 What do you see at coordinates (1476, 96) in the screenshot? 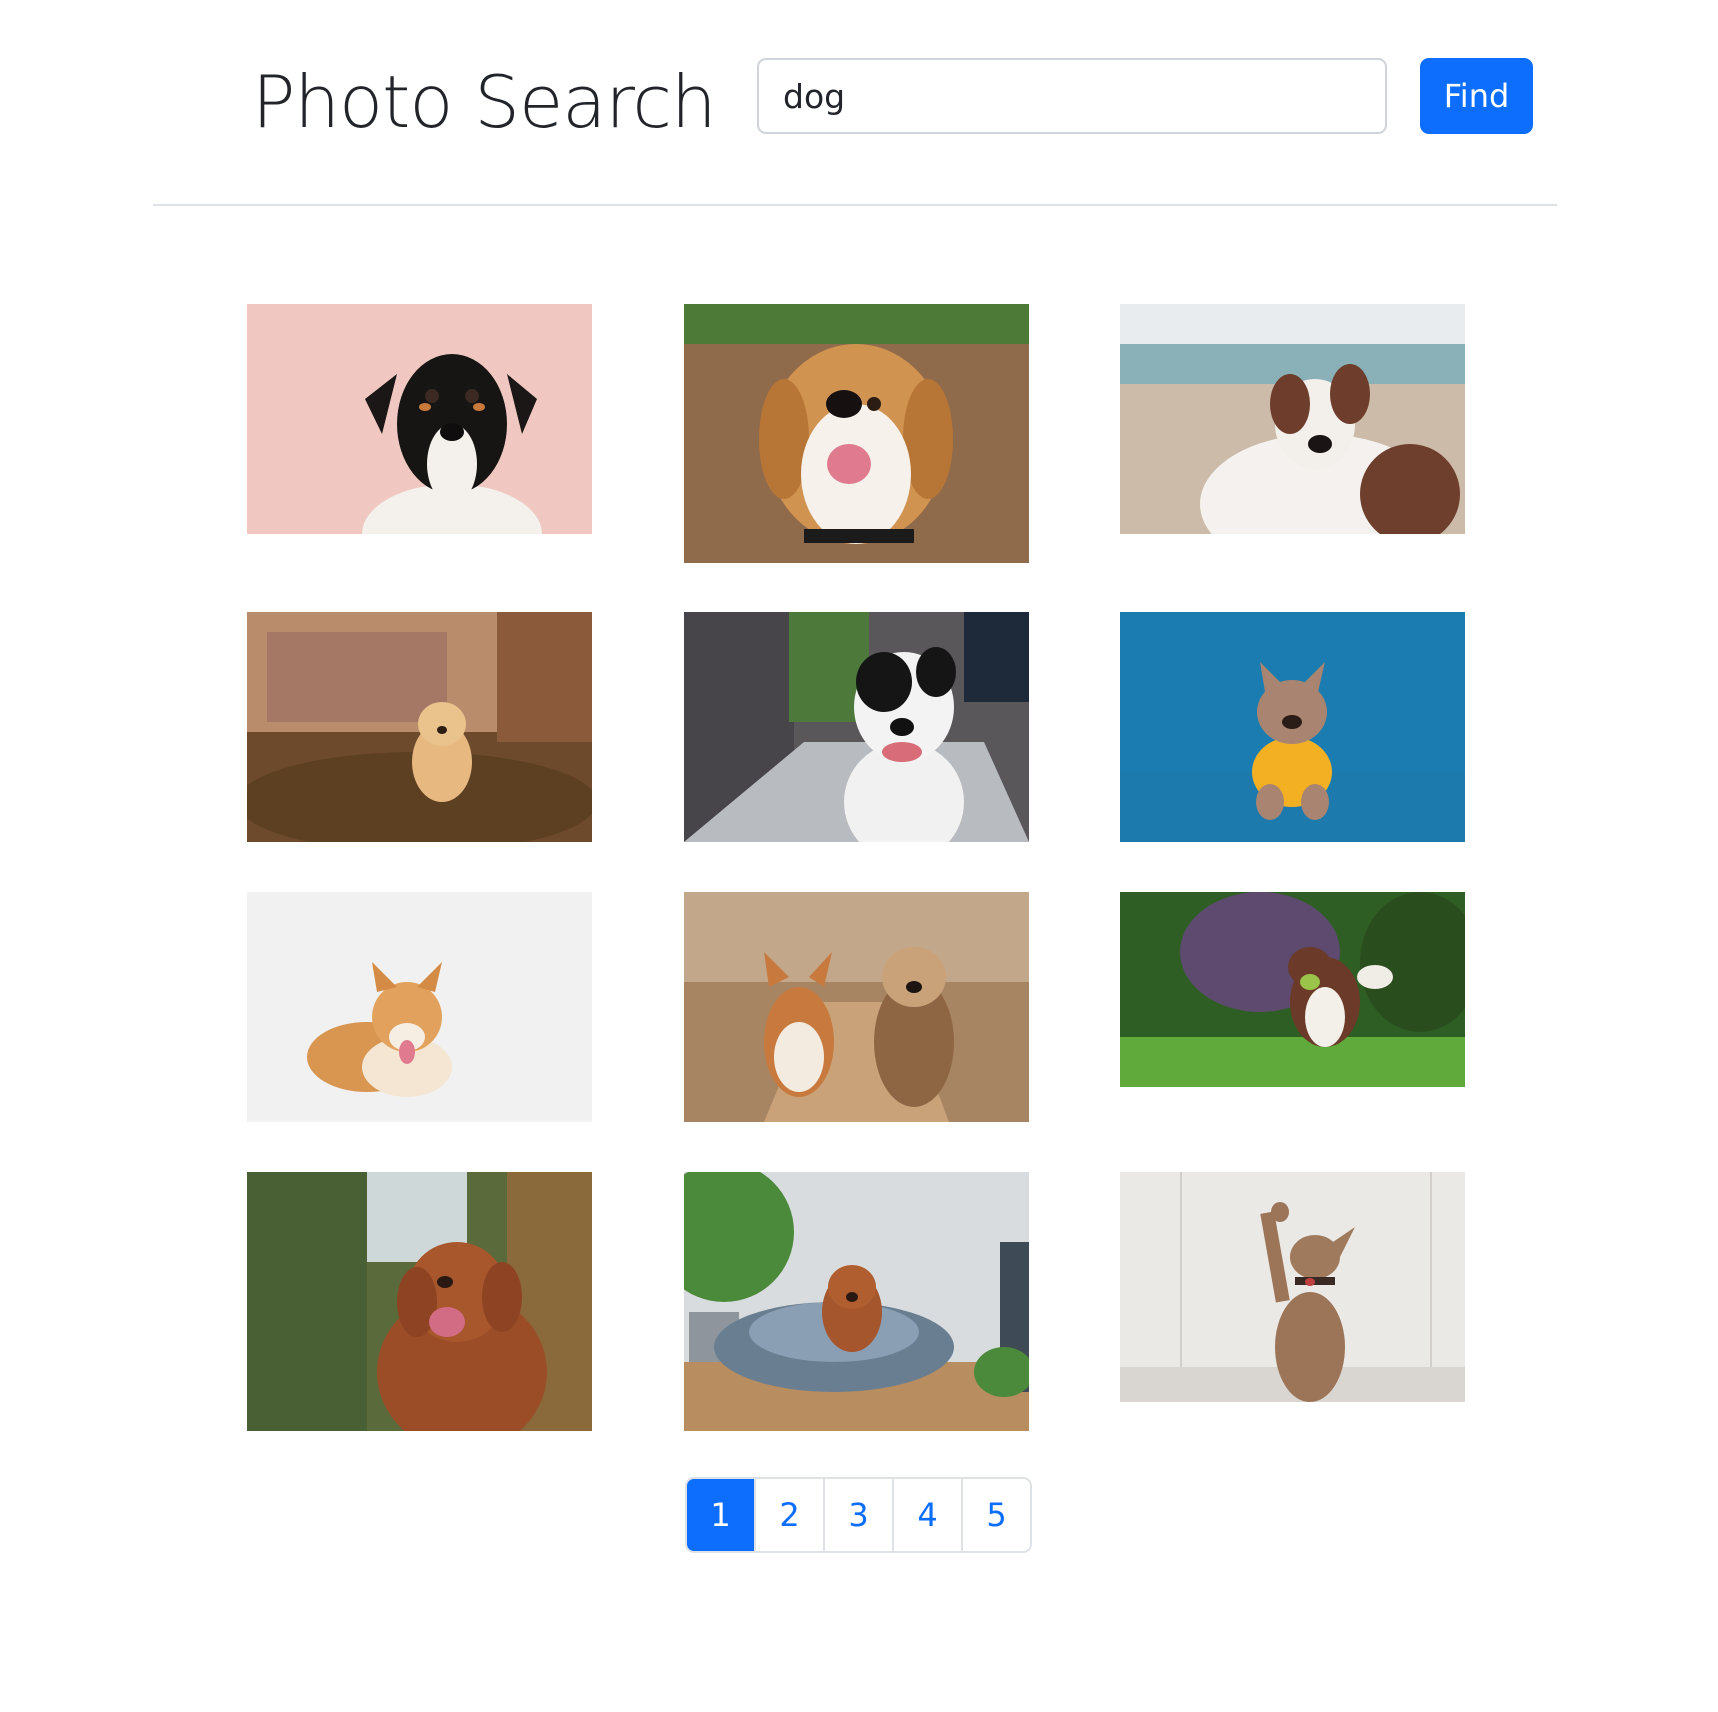
I see `find-button: Find` at bounding box center [1476, 96].